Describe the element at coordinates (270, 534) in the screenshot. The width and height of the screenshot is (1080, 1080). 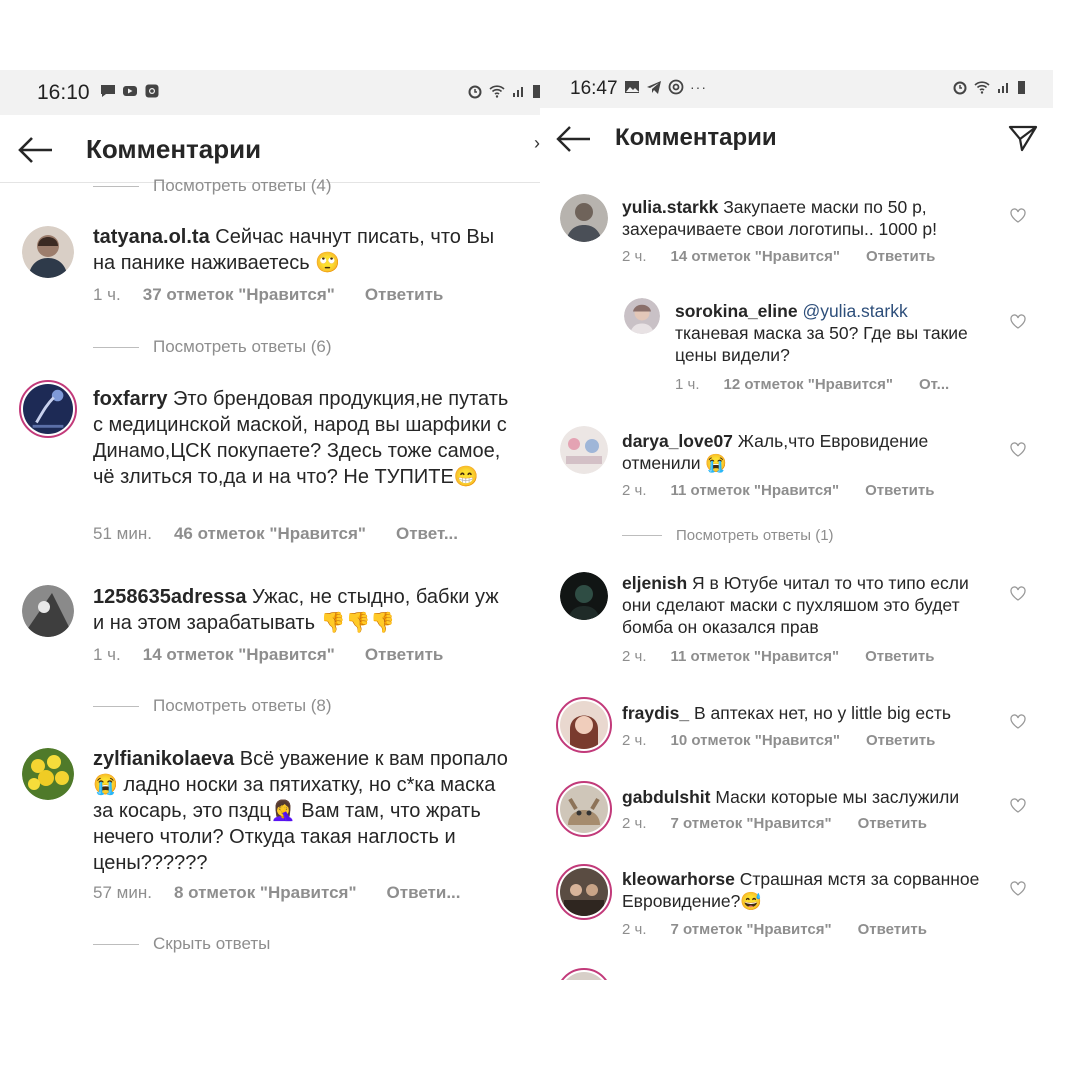
I see `likes-count: 46 отметок "Нравится"` at that location.